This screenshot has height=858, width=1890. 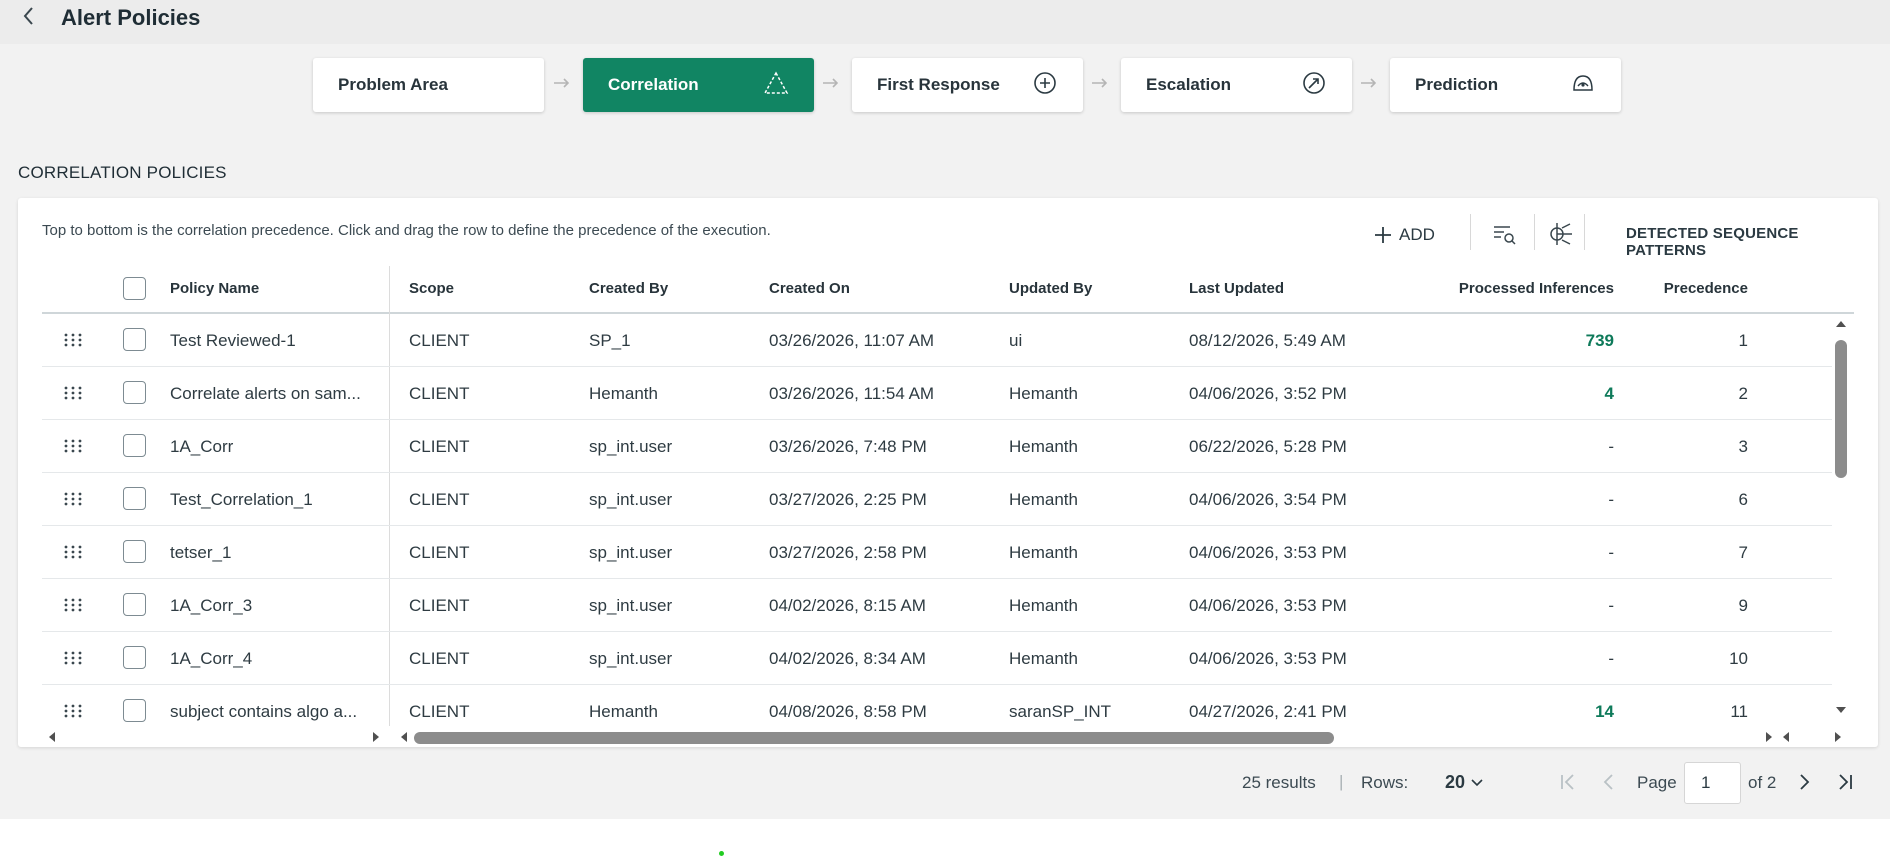 What do you see at coordinates (1840, 517) in the screenshot?
I see `vertical-scrollbar` at bounding box center [1840, 517].